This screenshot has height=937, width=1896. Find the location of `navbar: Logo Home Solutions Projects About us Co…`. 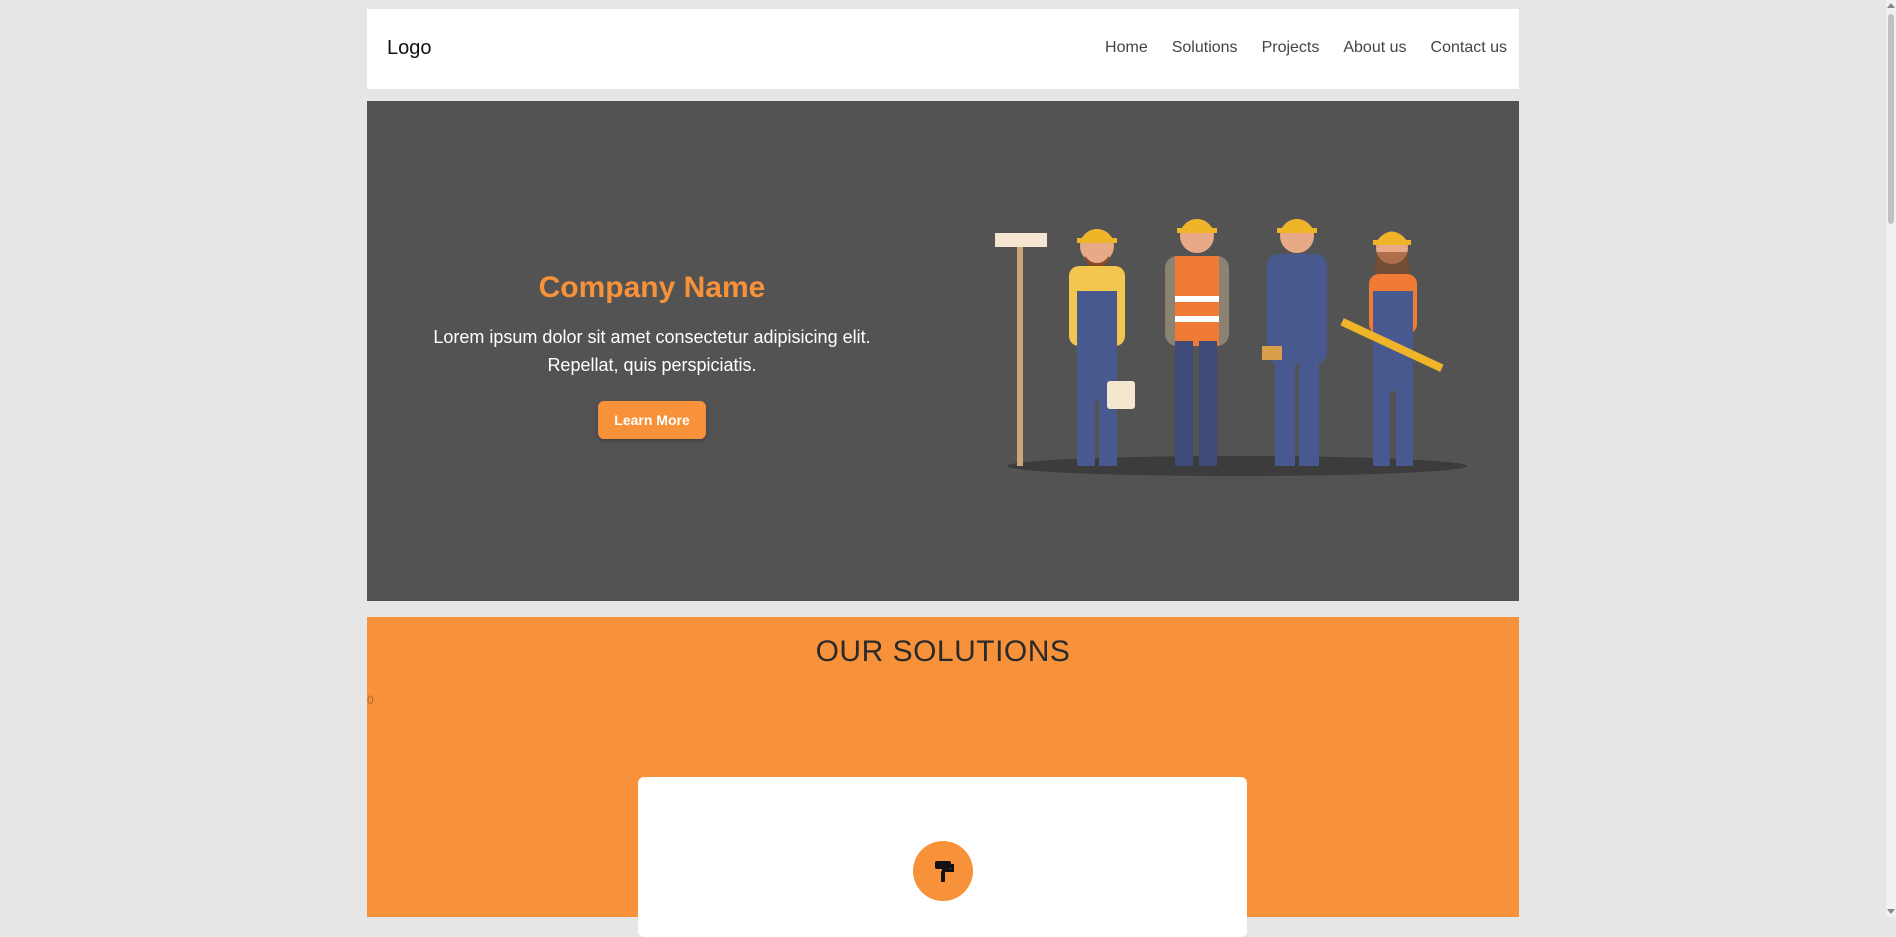

navbar: Logo Home Solutions Projects About us Co… is located at coordinates (943, 49).